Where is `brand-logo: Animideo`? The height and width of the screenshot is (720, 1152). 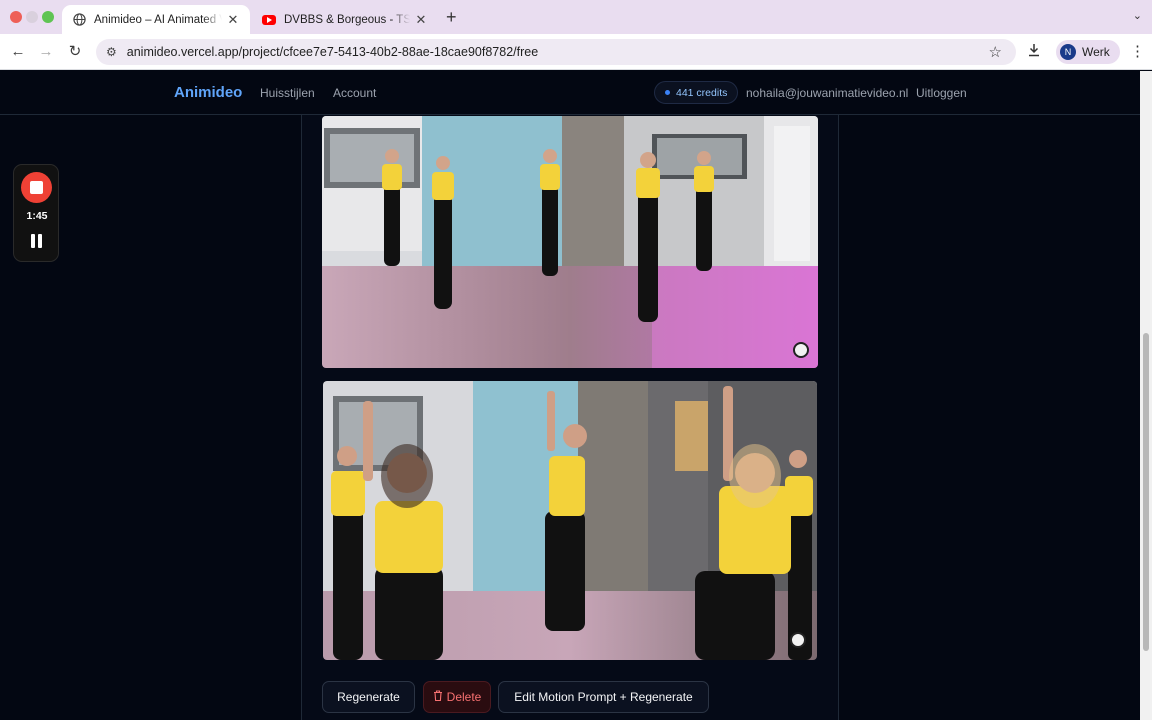 brand-logo: Animideo is located at coordinates (208, 92).